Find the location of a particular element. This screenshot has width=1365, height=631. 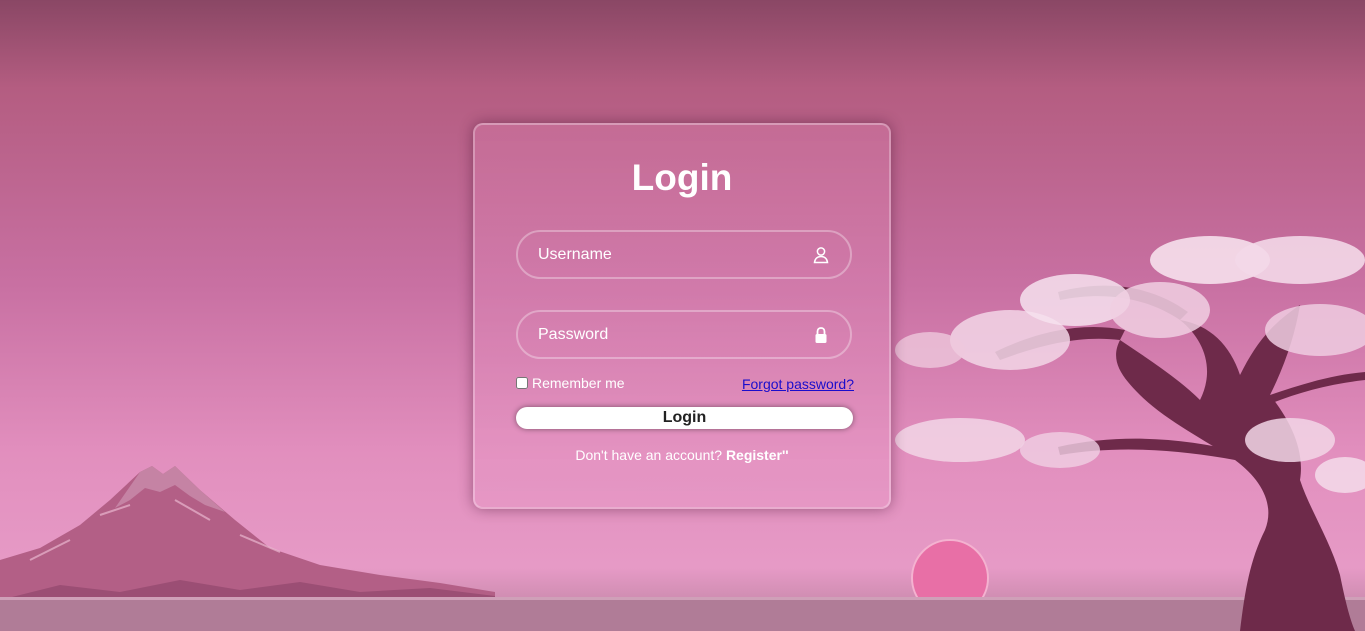

username-field is located at coordinates (684, 254).